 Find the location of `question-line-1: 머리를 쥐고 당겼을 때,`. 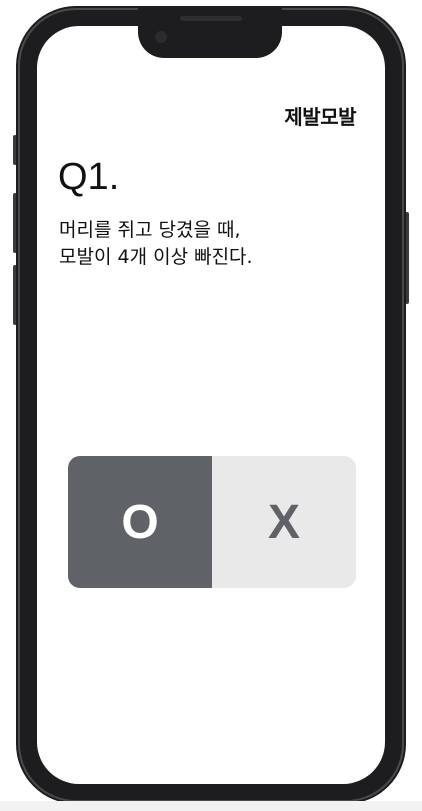

question-line-1: 머리를 쥐고 당겼을 때, is located at coordinates (150, 230).